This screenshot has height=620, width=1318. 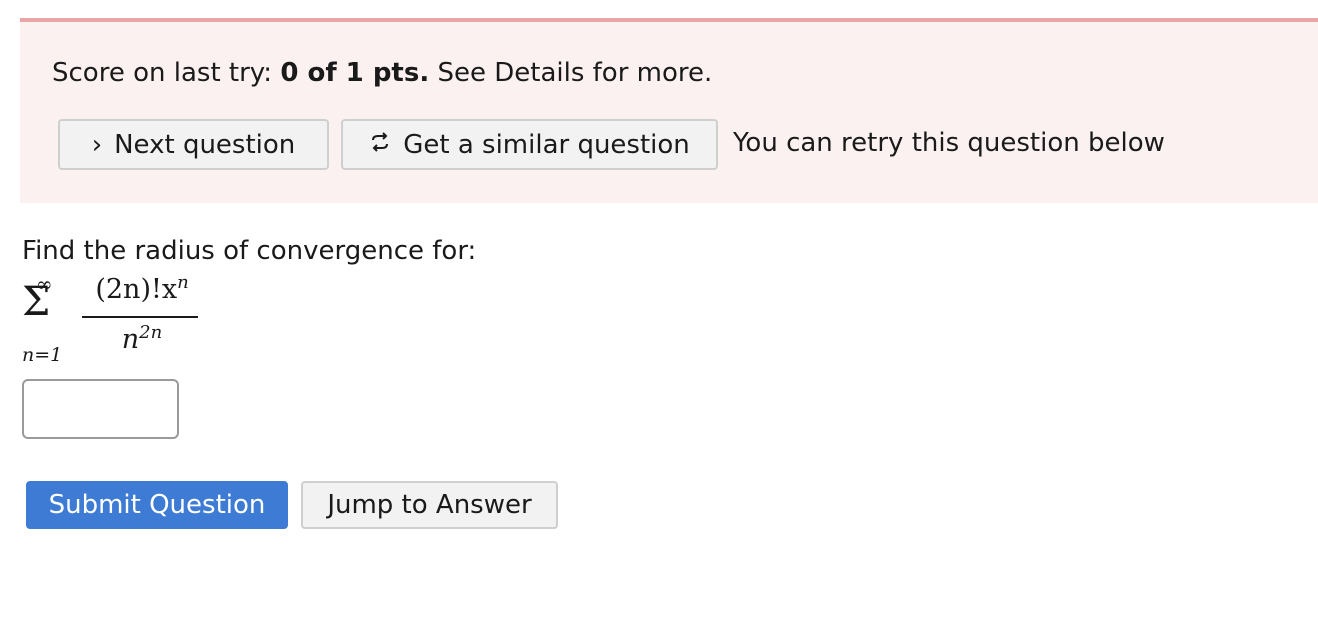 What do you see at coordinates (205, 144) in the screenshot?
I see `next-question-label: Next question` at bounding box center [205, 144].